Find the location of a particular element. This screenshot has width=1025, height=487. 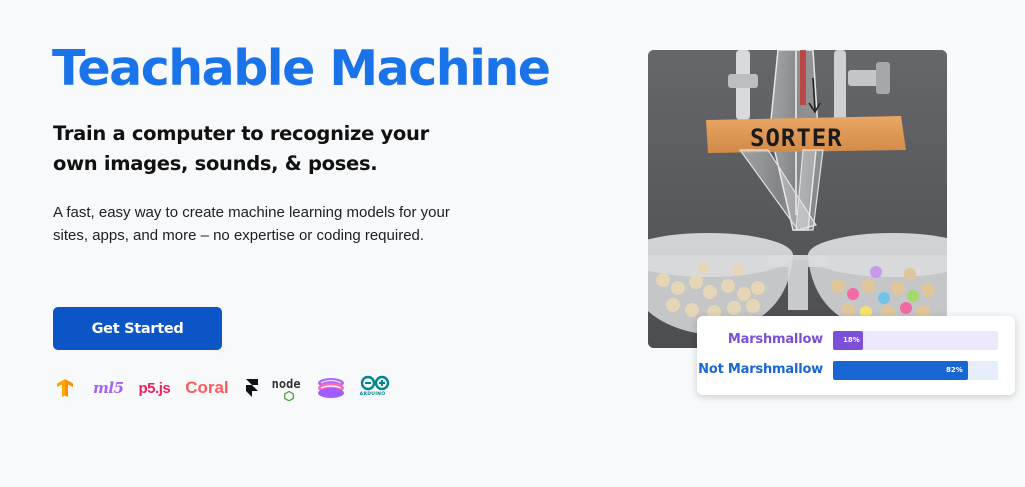

tensorflow-logo is located at coordinates (66, 388).